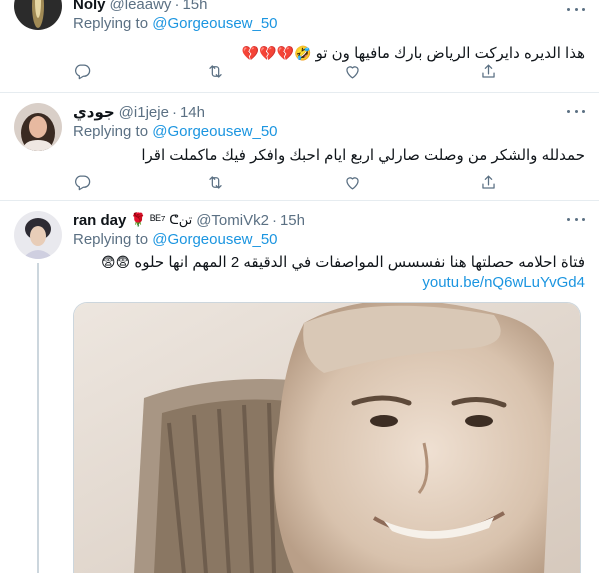 This screenshot has width=599, height=573. What do you see at coordinates (99, 220) in the screenshot?
I see `display-name: ran day` at bounding box center [99, 220].